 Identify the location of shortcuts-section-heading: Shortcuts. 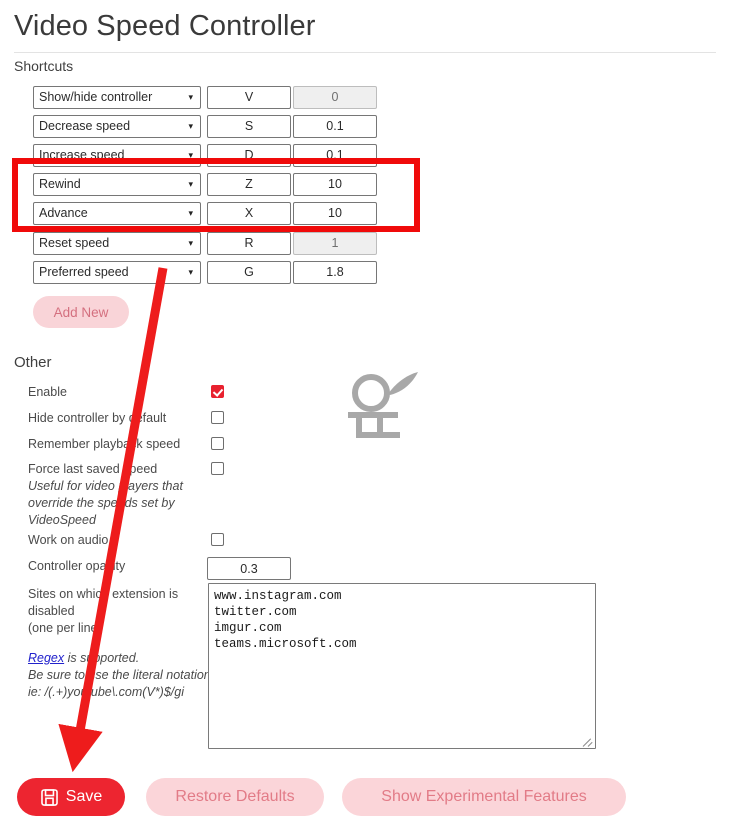
(44, 66).